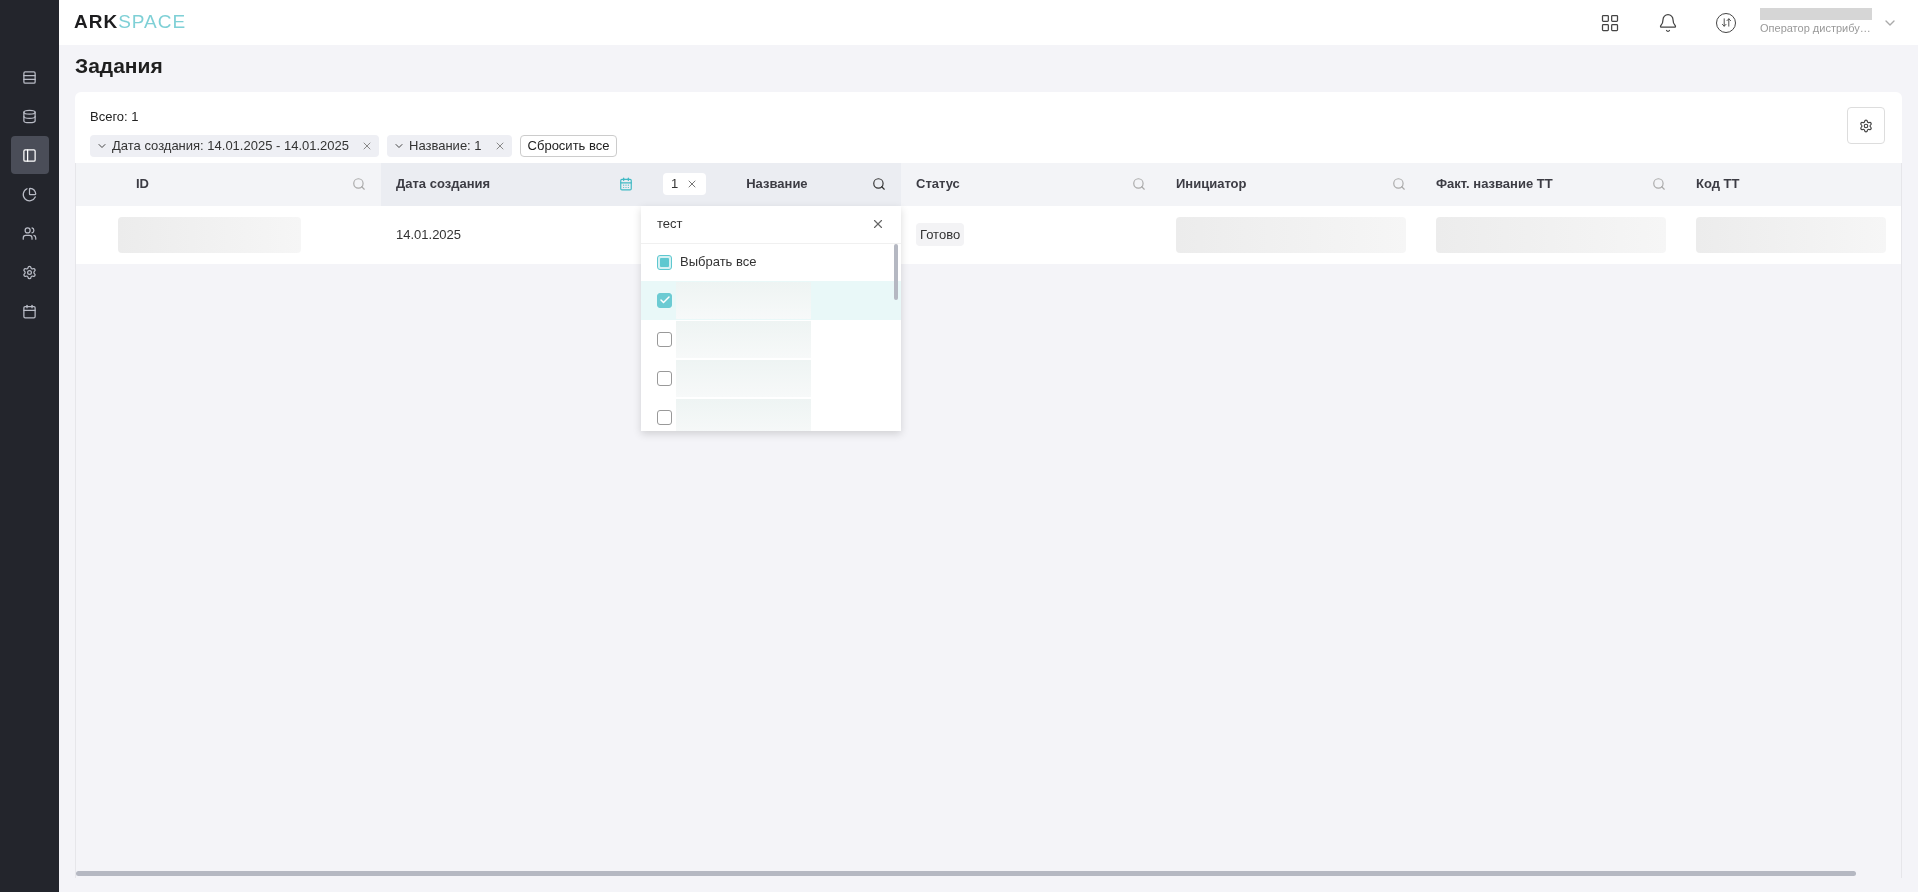 This screenshot has height=892, width=1918. What do you see at coordinates (879, 184) in the screenshot?
I see `search-icon` at bounding box center [879, 184].